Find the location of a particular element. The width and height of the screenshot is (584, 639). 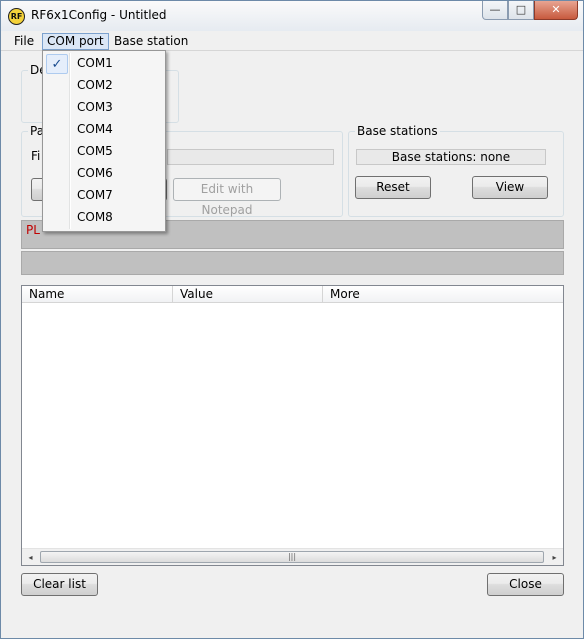

menu-item-com4: COM4 is located at coordinates (104, 130).